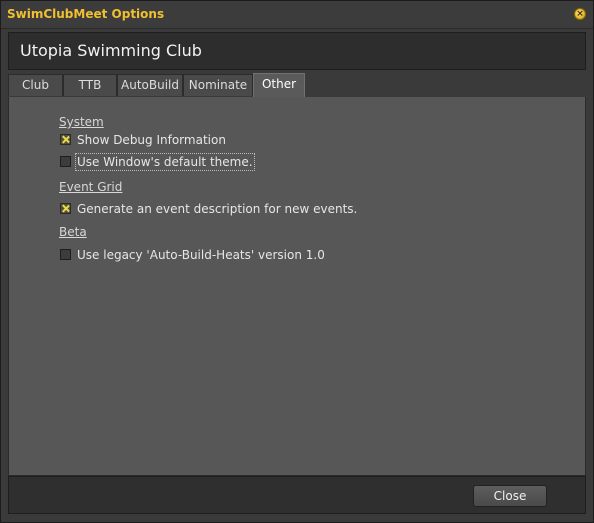  What do you see at coordinates (279, 85) in the screenshot?
I see `tab-other: Other` at bounding box center [279, 85].